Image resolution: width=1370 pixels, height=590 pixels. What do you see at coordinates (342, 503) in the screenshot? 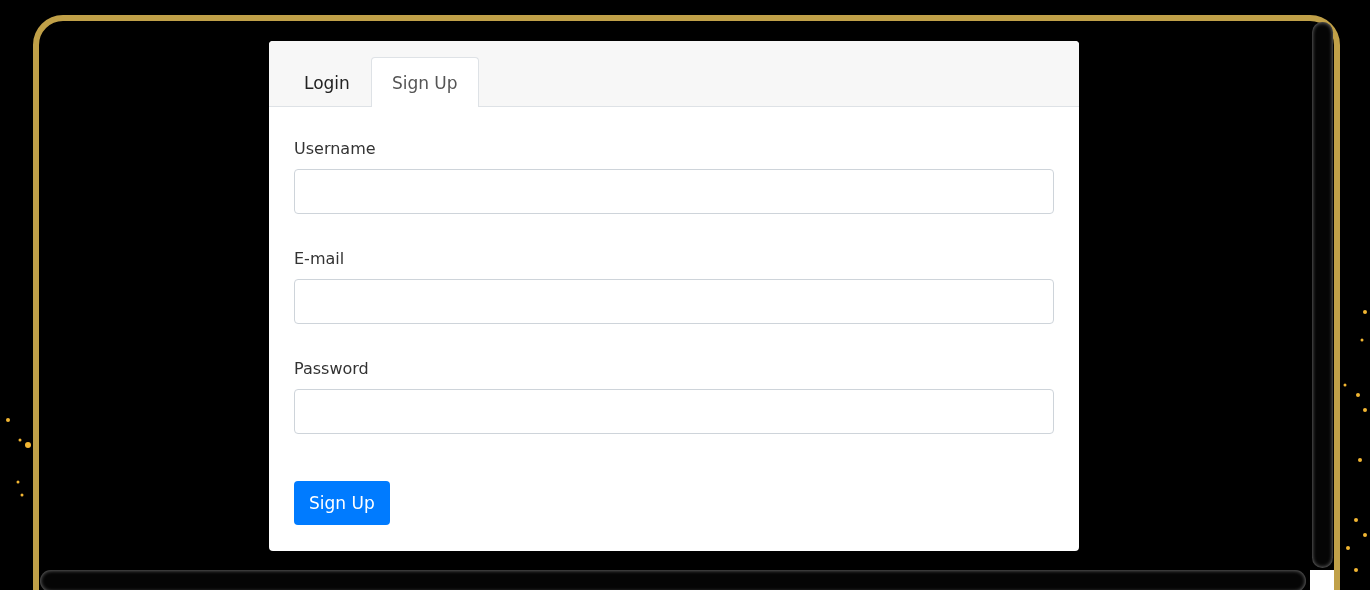
I see `sign-up-button: Sign Up` at bounding box center [342, 503].